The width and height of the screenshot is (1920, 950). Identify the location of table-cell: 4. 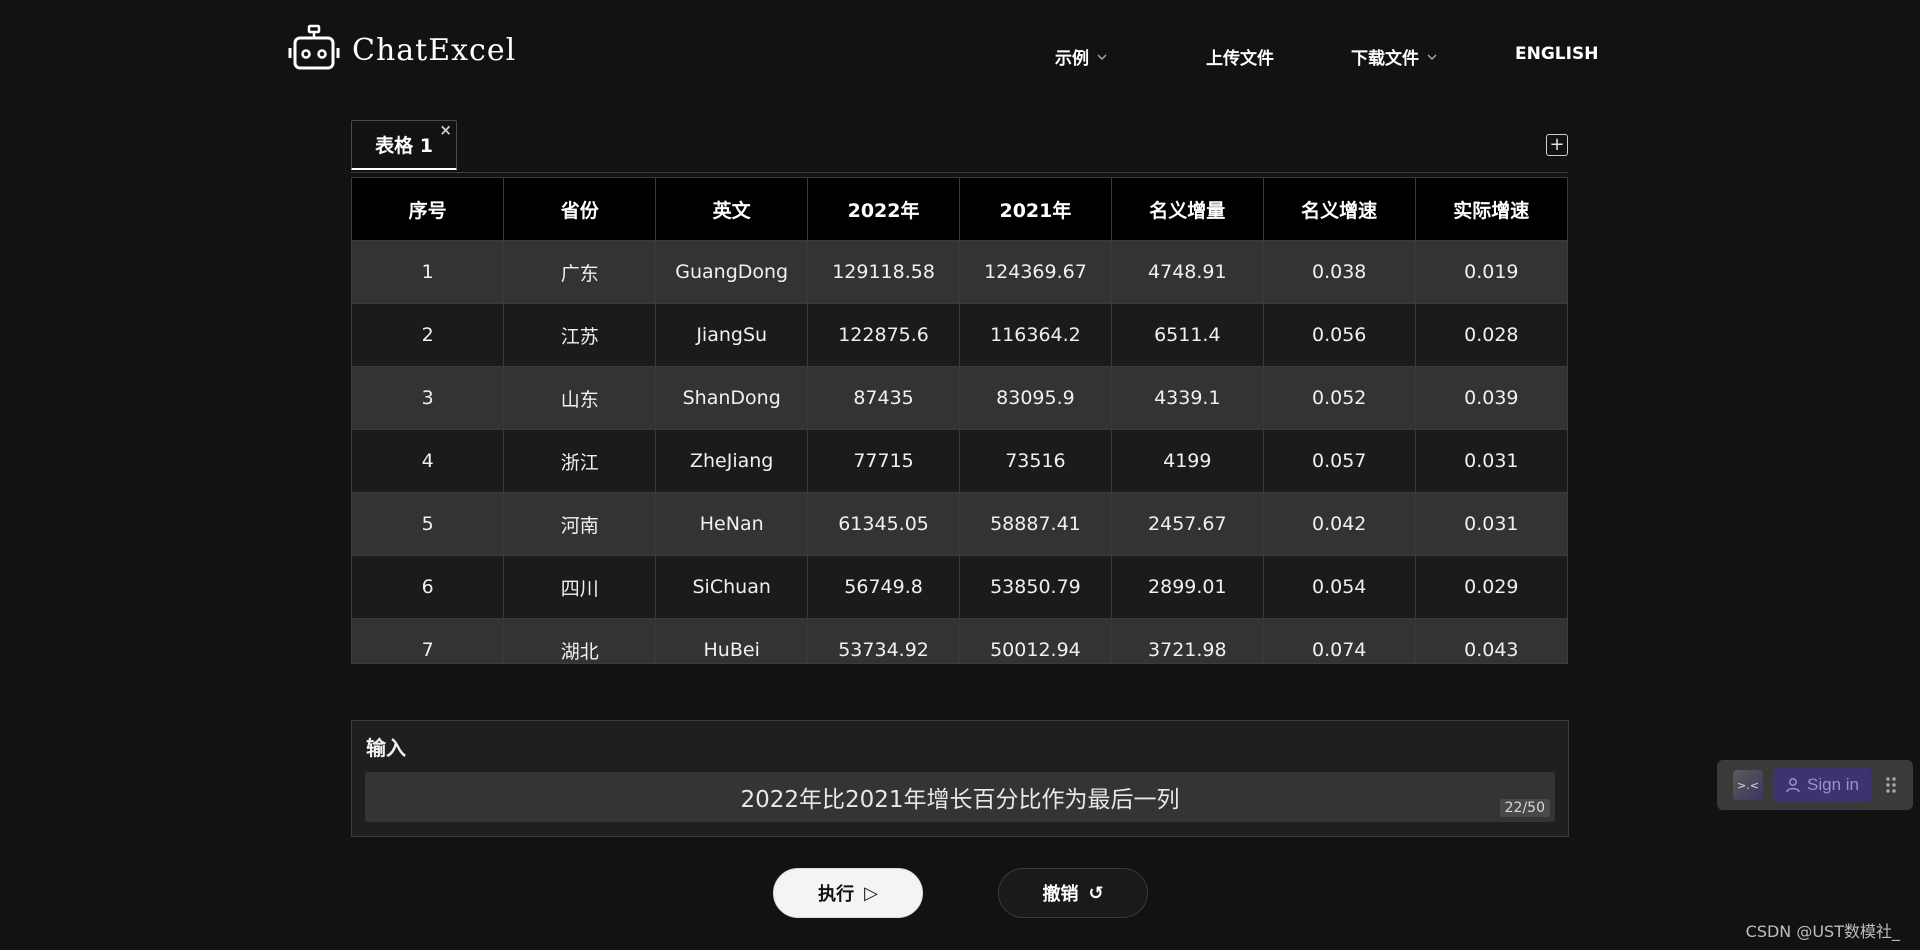
(428, 461).